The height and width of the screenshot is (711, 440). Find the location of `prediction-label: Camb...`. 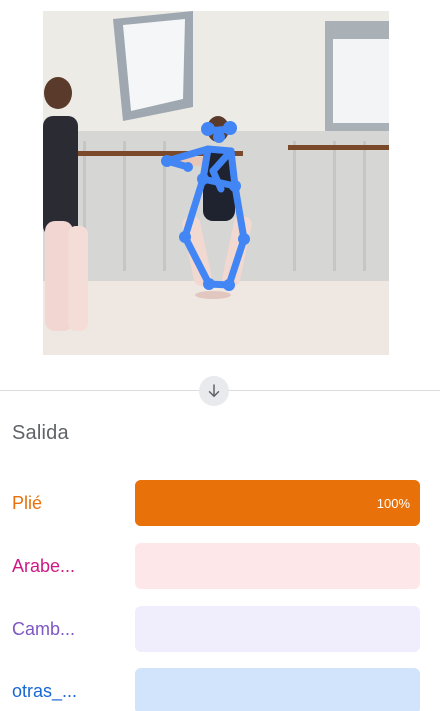

prediction-label: Camb... is located at coordinates (44, 628).